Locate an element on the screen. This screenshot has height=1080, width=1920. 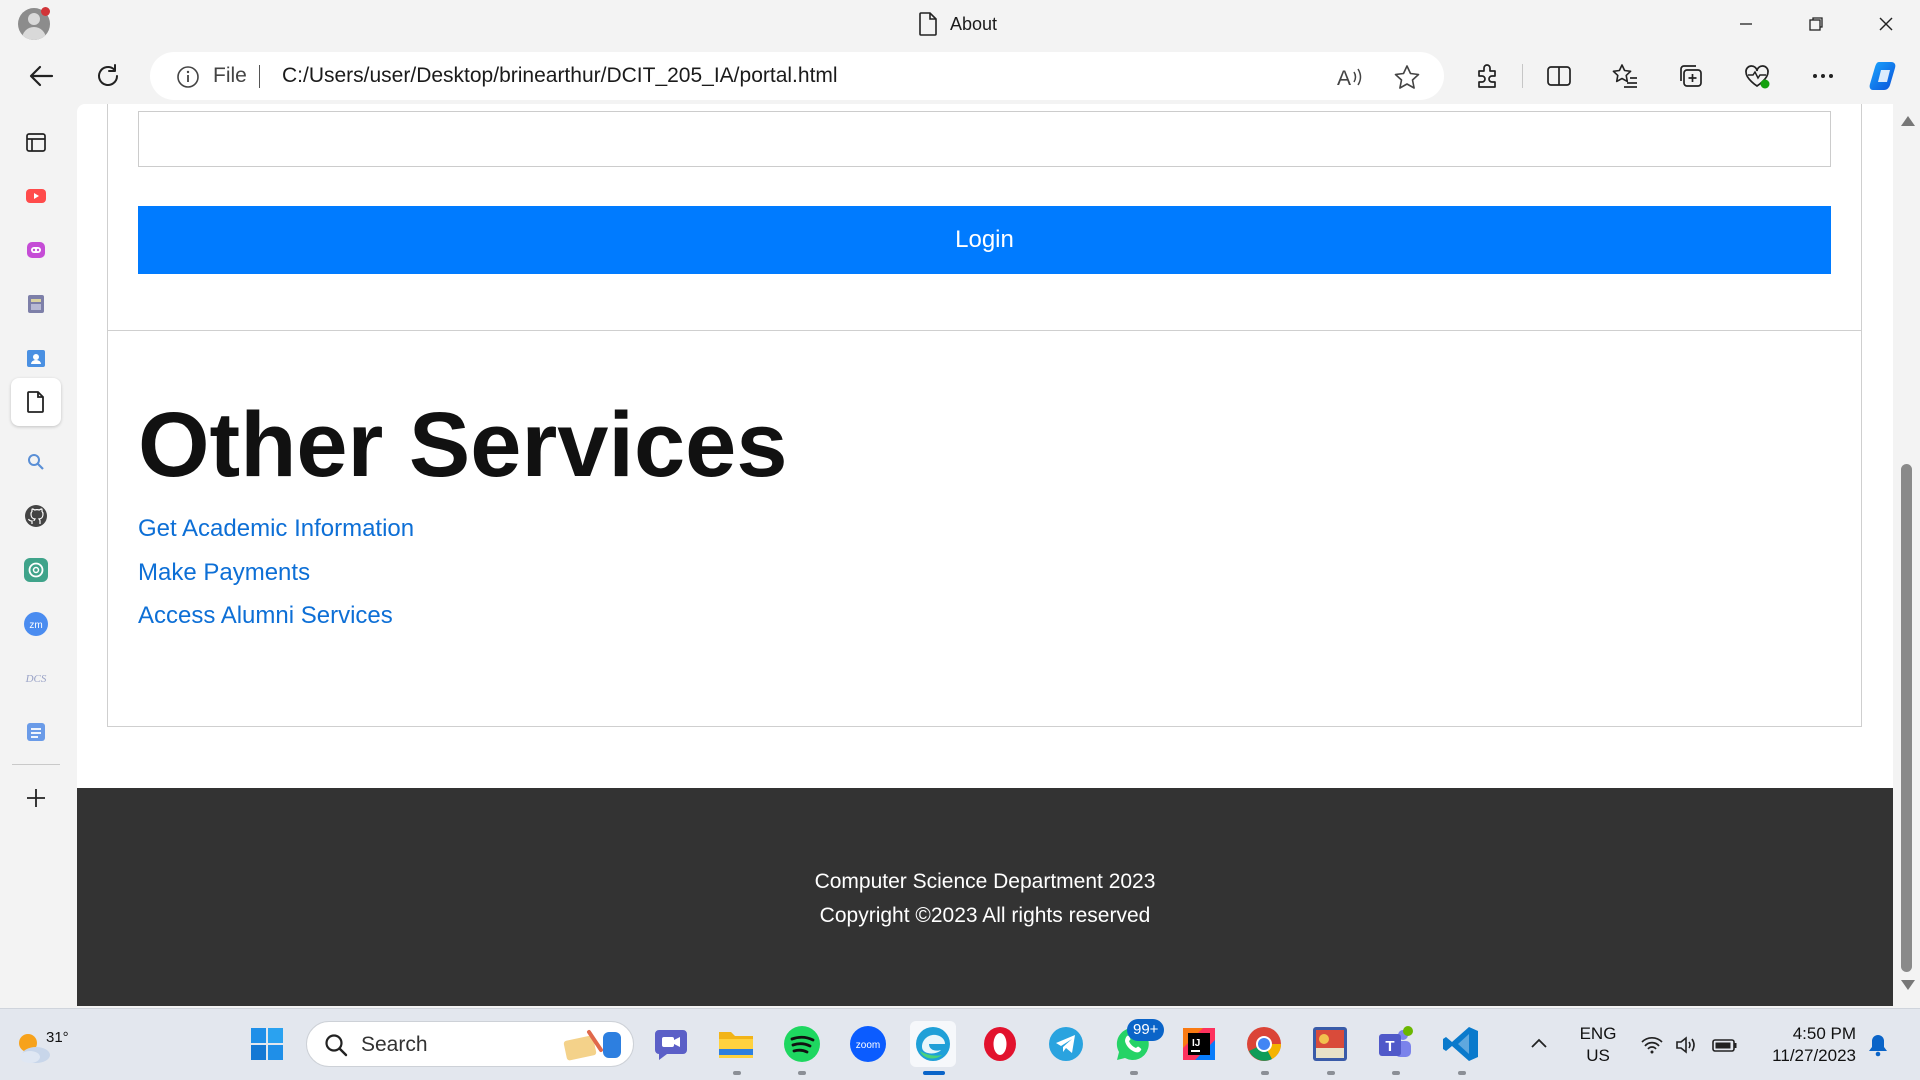
footer-copyright: Copyright ©2023 All rights reserved is located at coordinates (985, 915).